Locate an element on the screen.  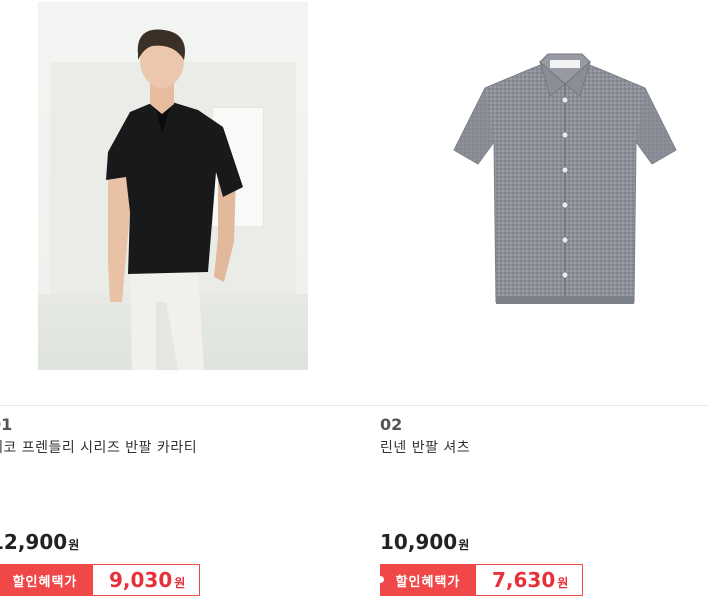
discount-price: 7,630 원 is located at coordinates (530, 580).